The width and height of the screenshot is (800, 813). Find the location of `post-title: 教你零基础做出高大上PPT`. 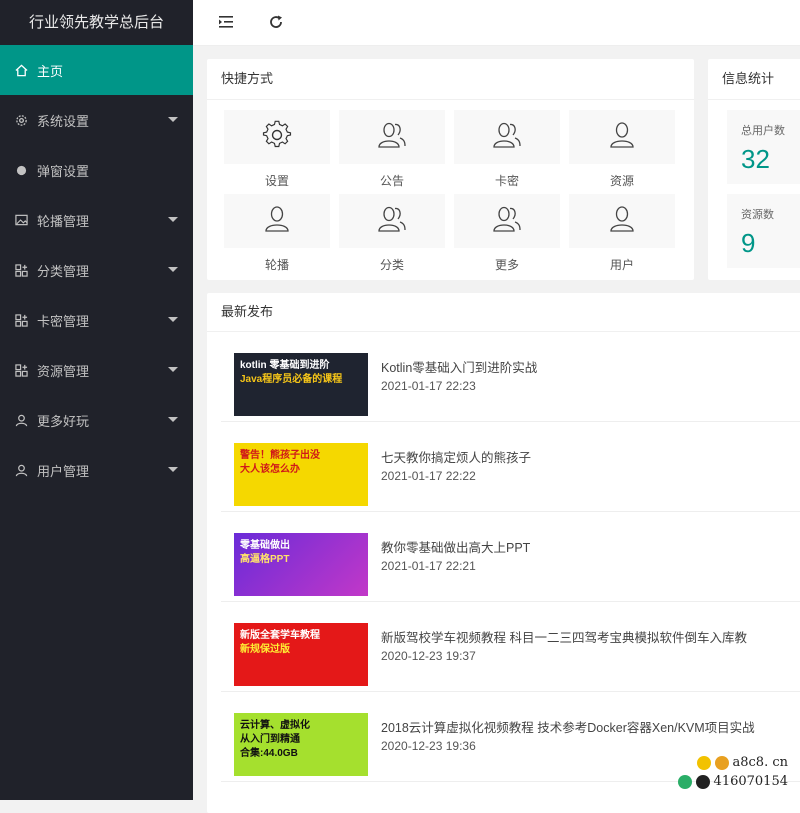

post-title: 教你零基础做出高大上PPT is located at coordinates (455, 546).